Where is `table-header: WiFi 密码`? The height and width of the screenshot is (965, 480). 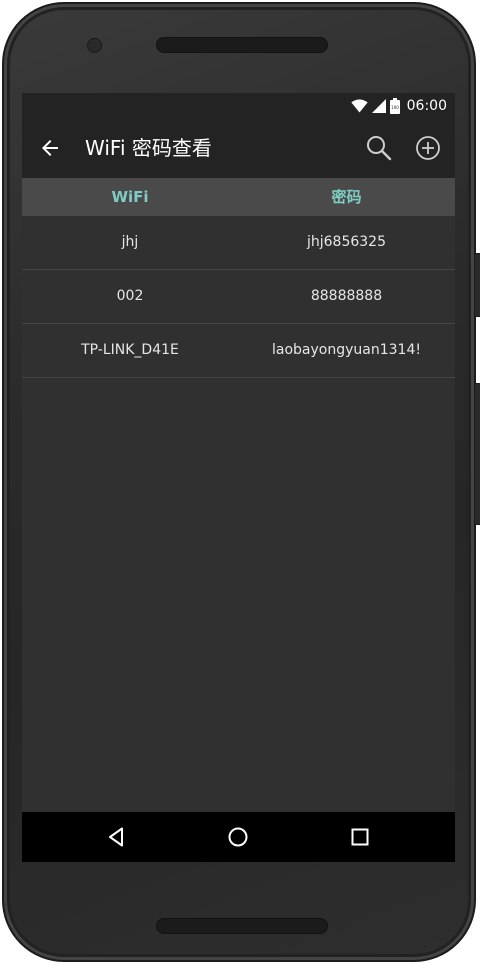
table-header: WiFi 密码 is located at coordinates (238, 197).